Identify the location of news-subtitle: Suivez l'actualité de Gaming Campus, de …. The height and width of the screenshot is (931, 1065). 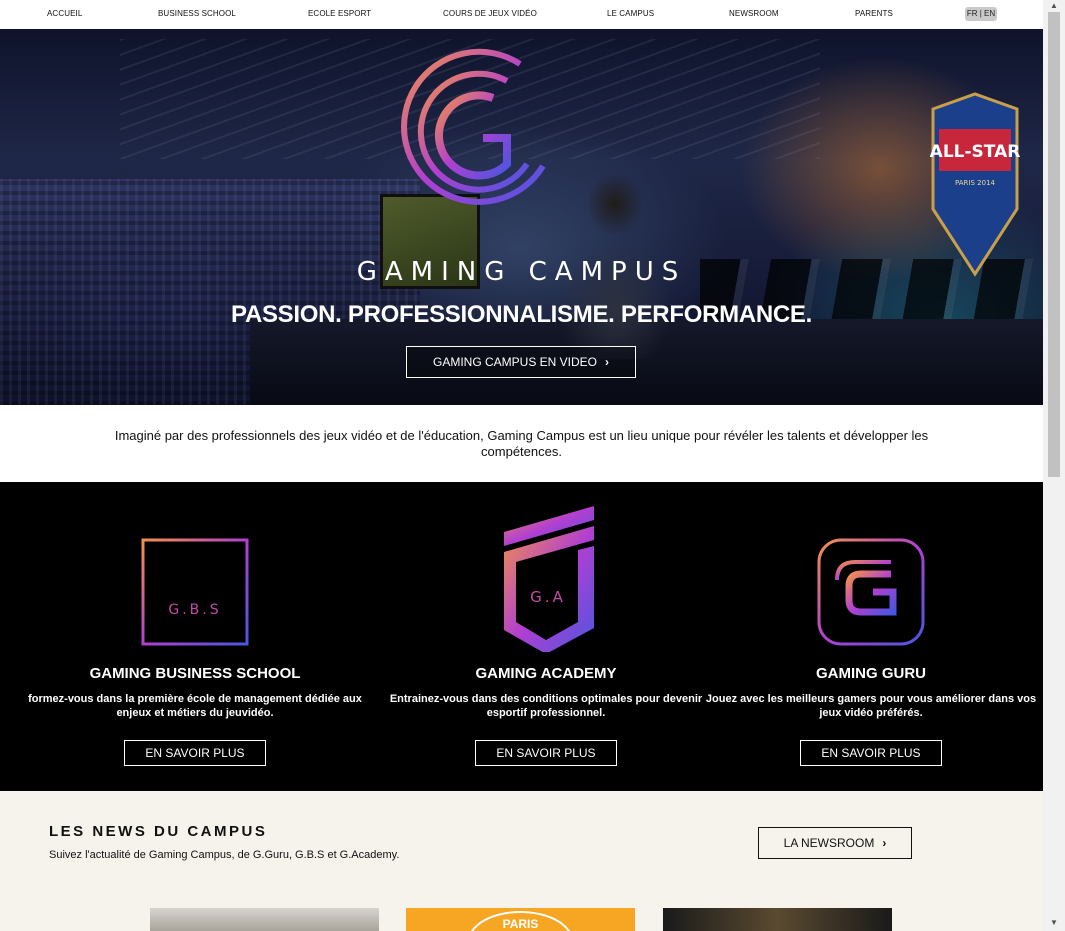
(224, 855).